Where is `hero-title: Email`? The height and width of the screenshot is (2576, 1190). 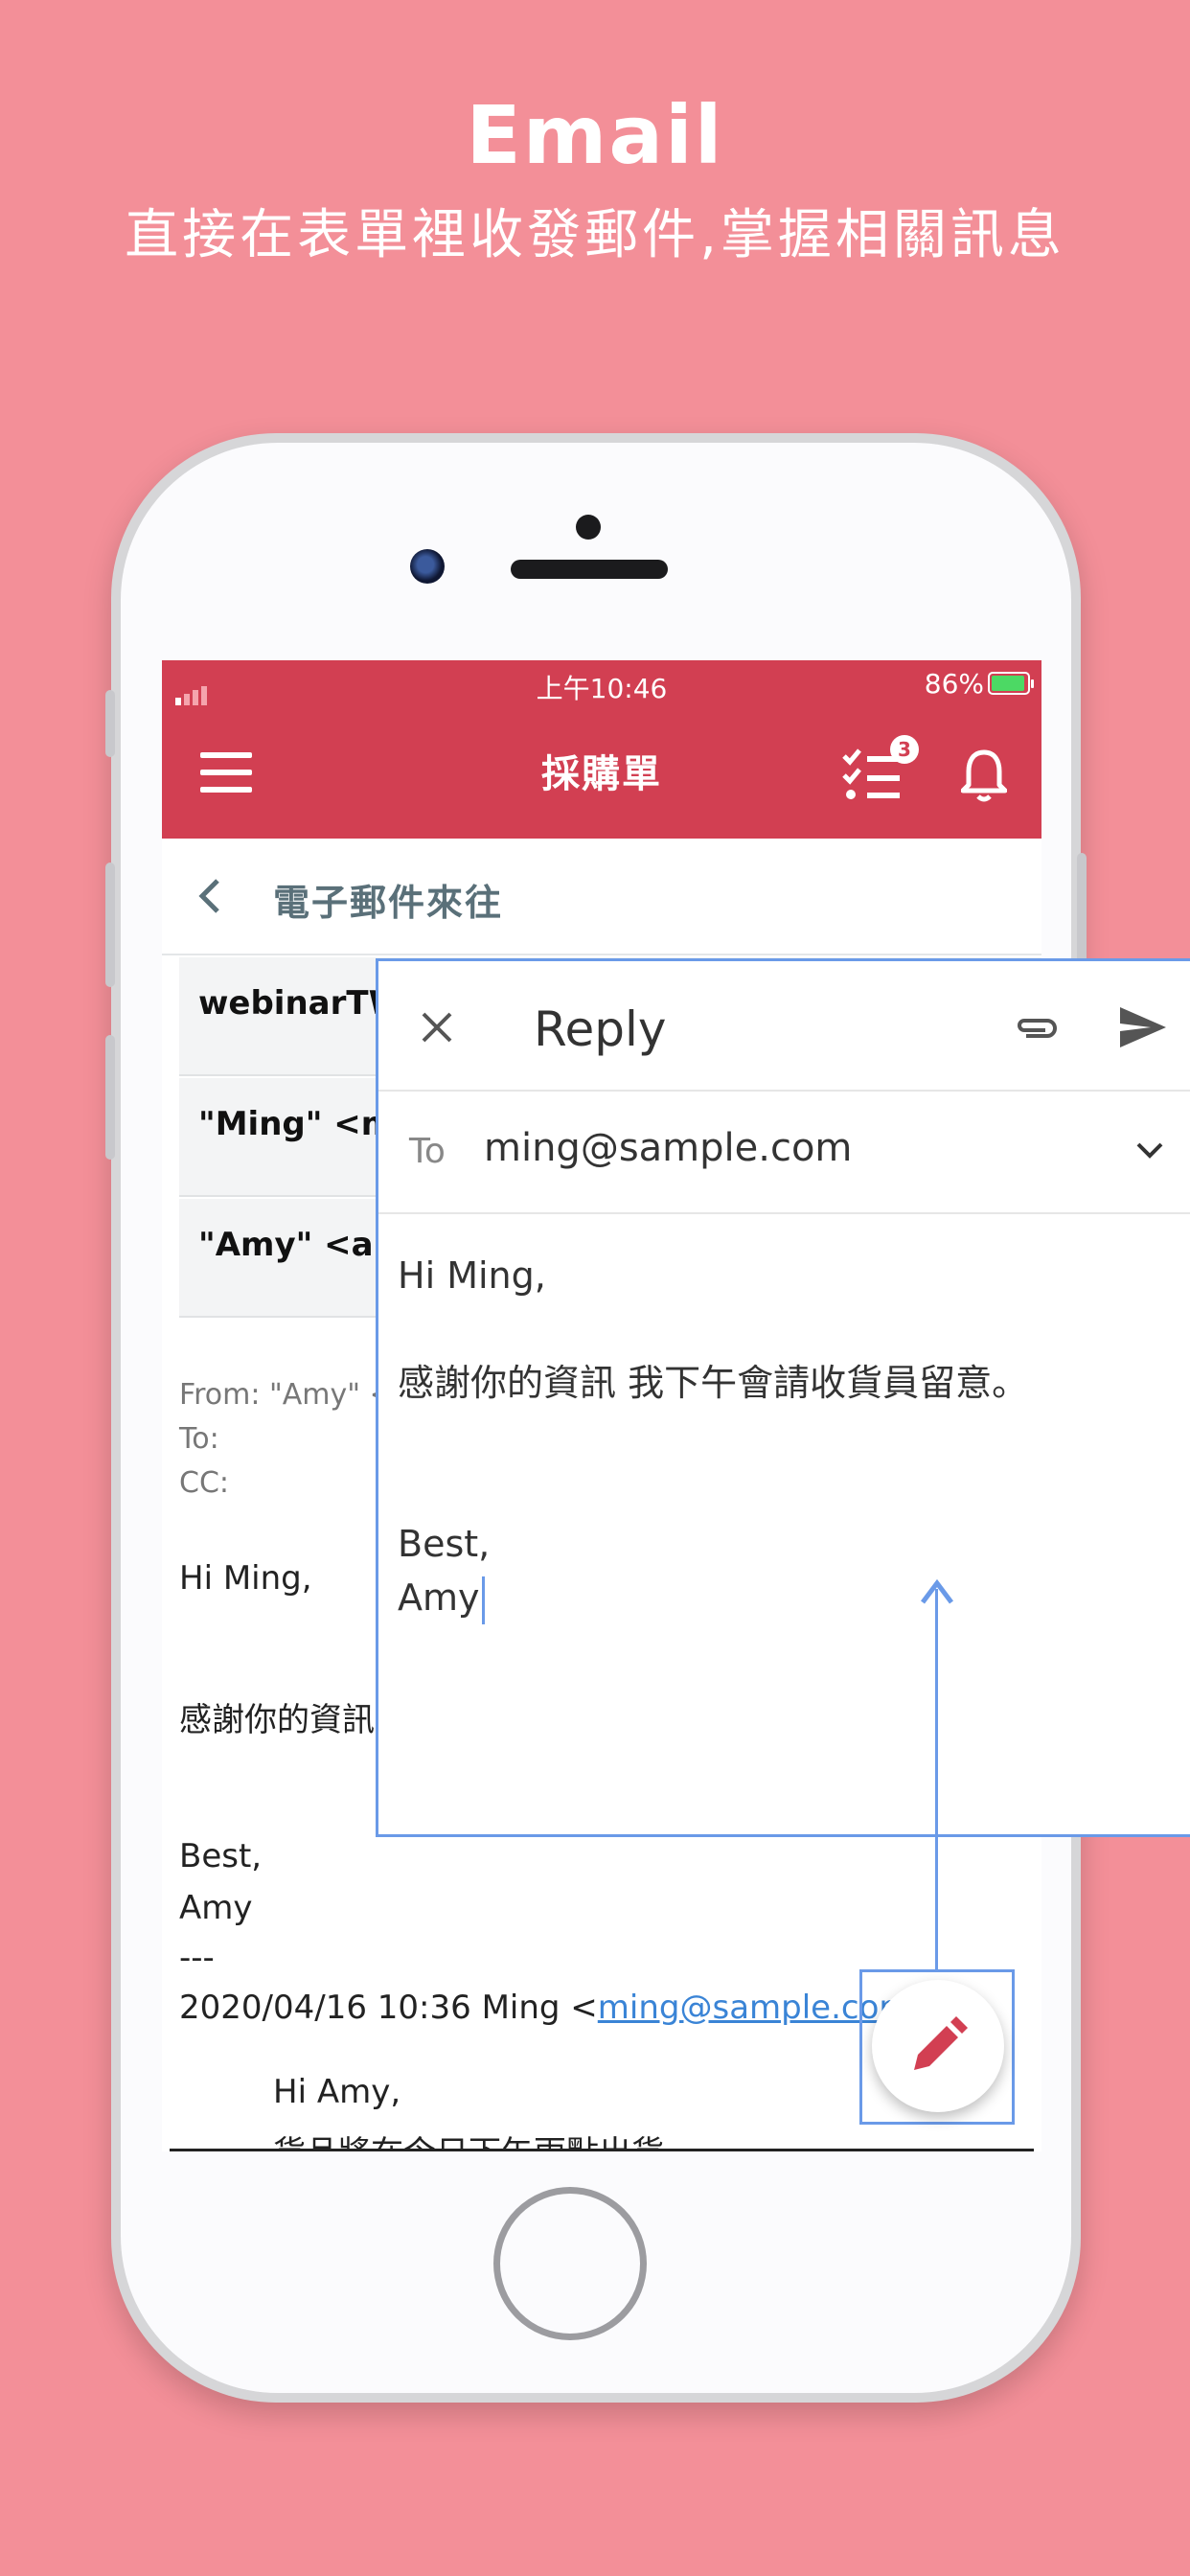 hero-title: Email is located at coordinates (595, 135).